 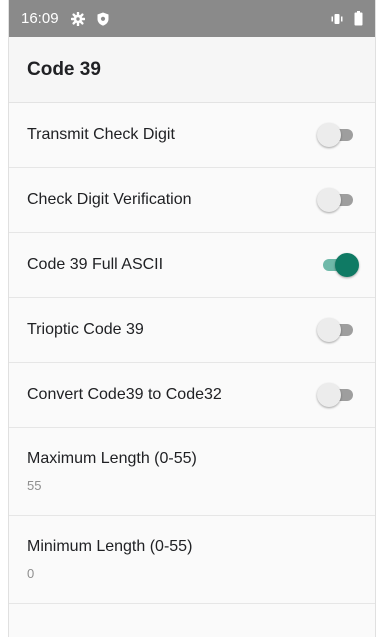 I want to click on setting-value: 55, so click(x=34, y=485).